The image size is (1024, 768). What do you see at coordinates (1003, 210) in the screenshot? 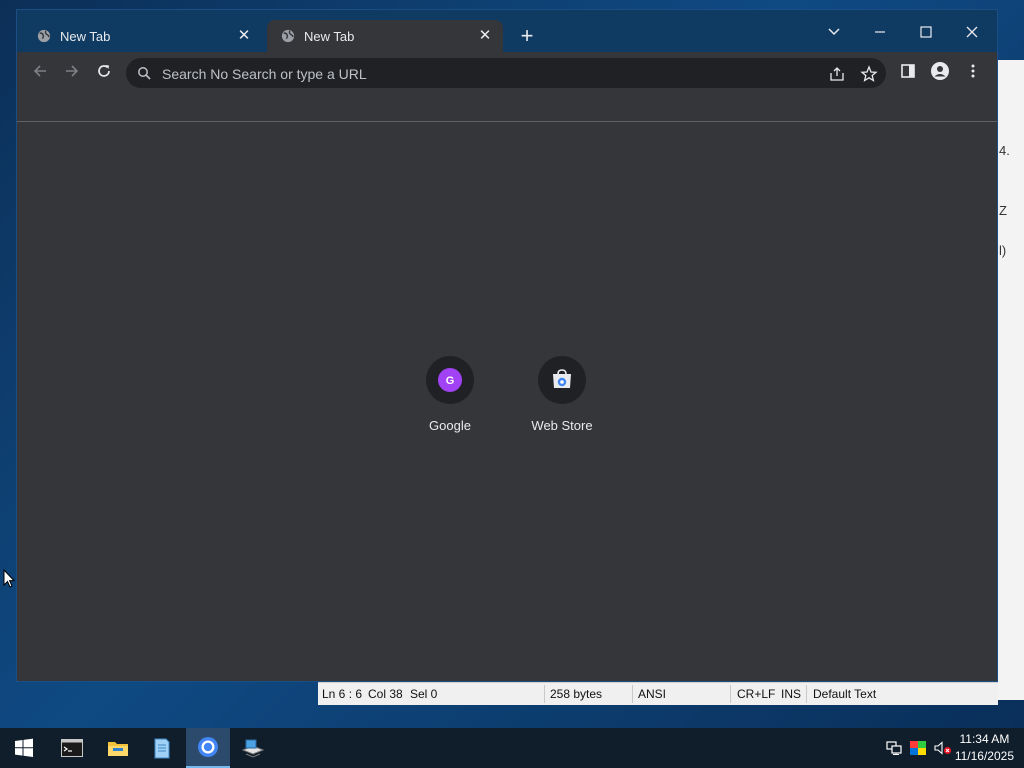
I see `background-window-text: Z` at bounding box center [1003, 210].